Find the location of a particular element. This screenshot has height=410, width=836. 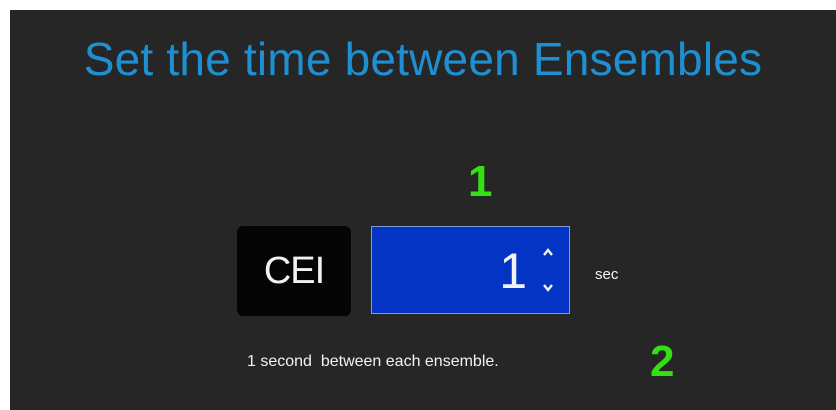

arrow-up-path is located at coordinates (548, 252).